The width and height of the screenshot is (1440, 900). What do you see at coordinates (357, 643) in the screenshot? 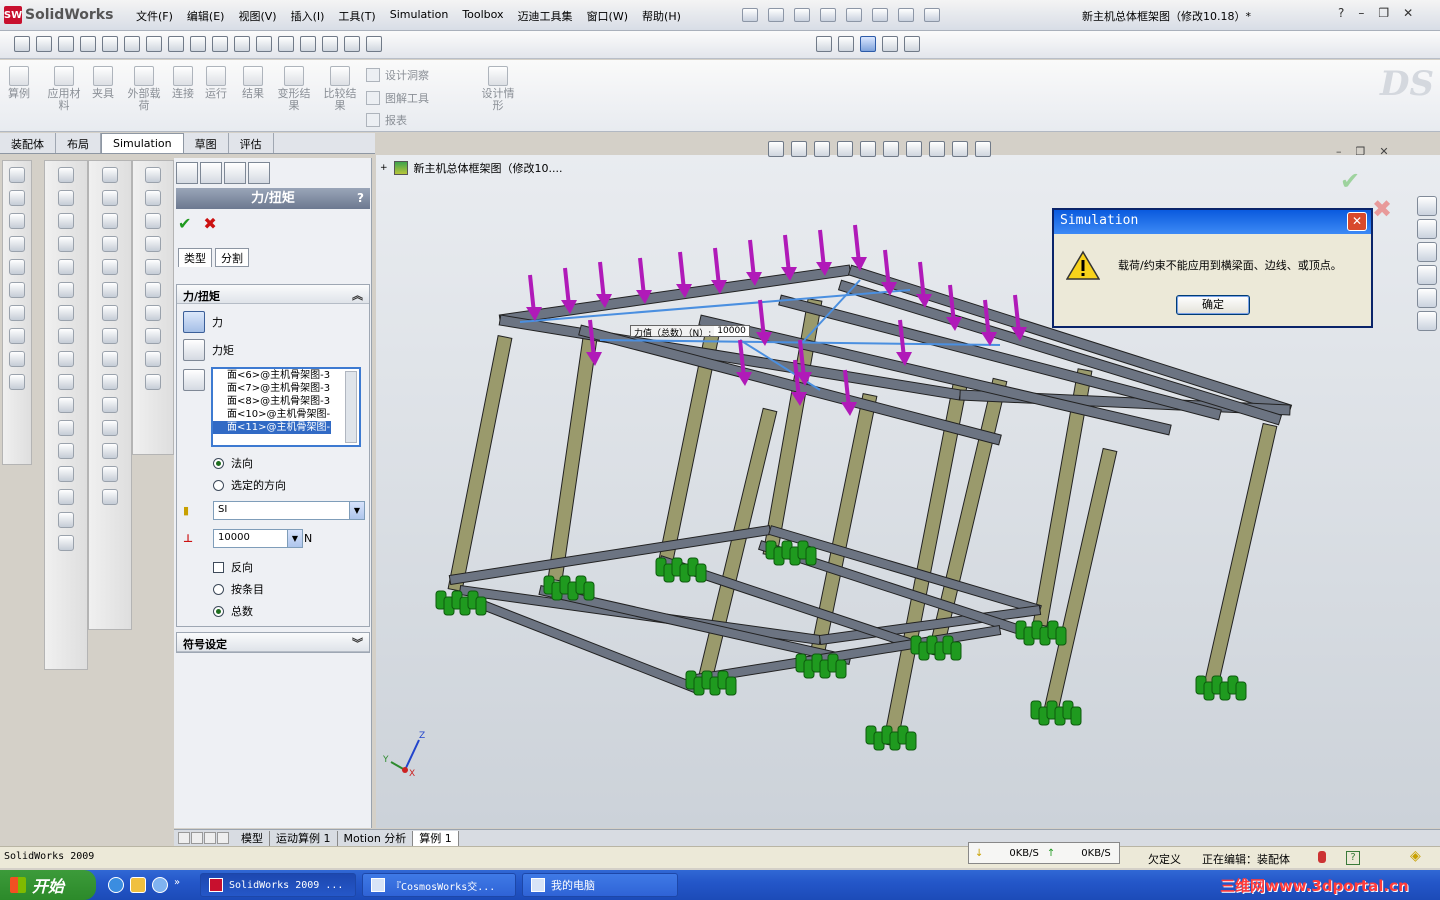
I see `expand-icon: ︾` at bounding box center [357, 643].